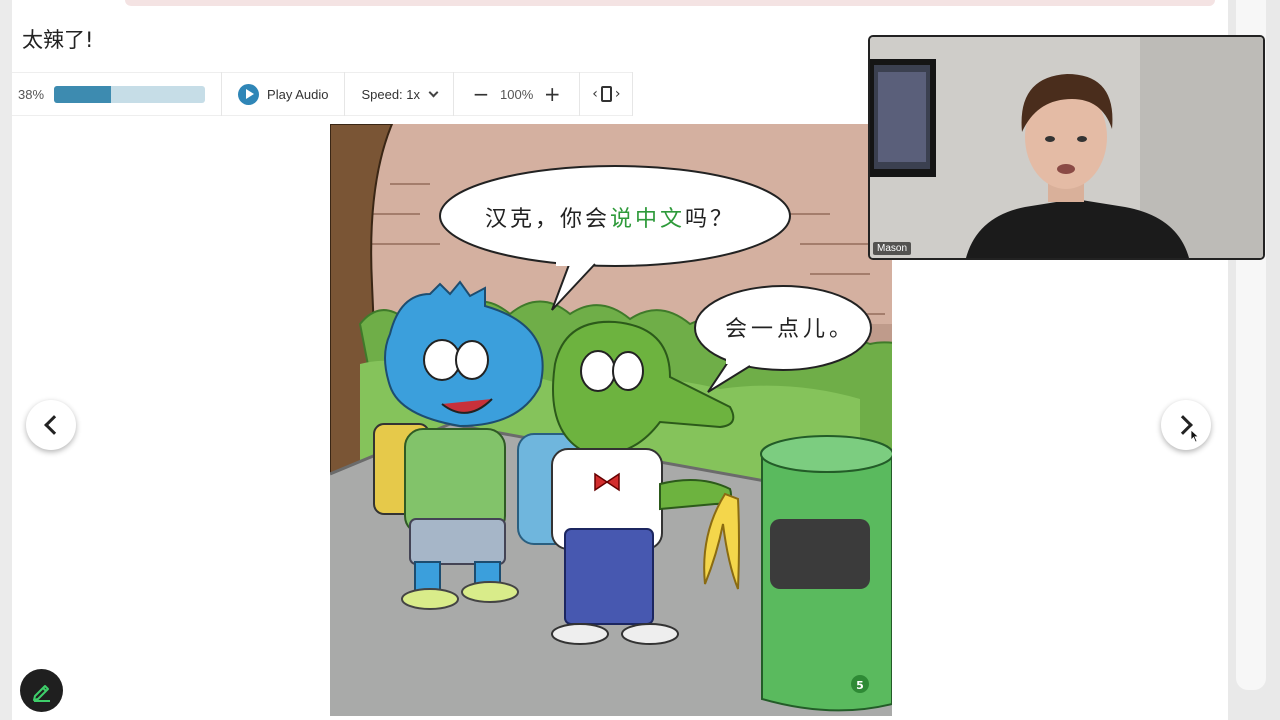 The height and width of the screenshot is (720, 1280). I want to click on pencil-icon, so click(41, 693).